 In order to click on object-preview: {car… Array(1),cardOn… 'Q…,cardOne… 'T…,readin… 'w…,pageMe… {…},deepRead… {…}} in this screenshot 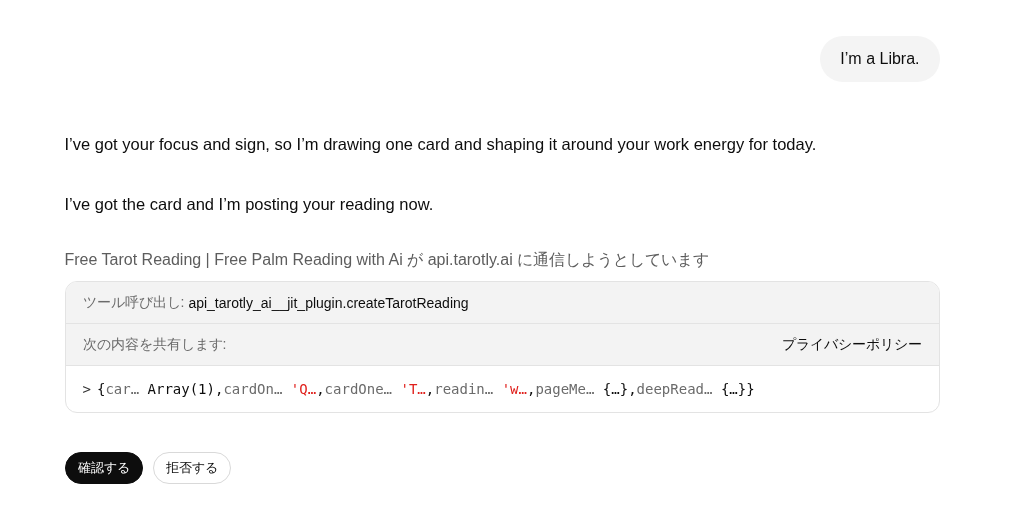, I will do `click(425, 389)`.